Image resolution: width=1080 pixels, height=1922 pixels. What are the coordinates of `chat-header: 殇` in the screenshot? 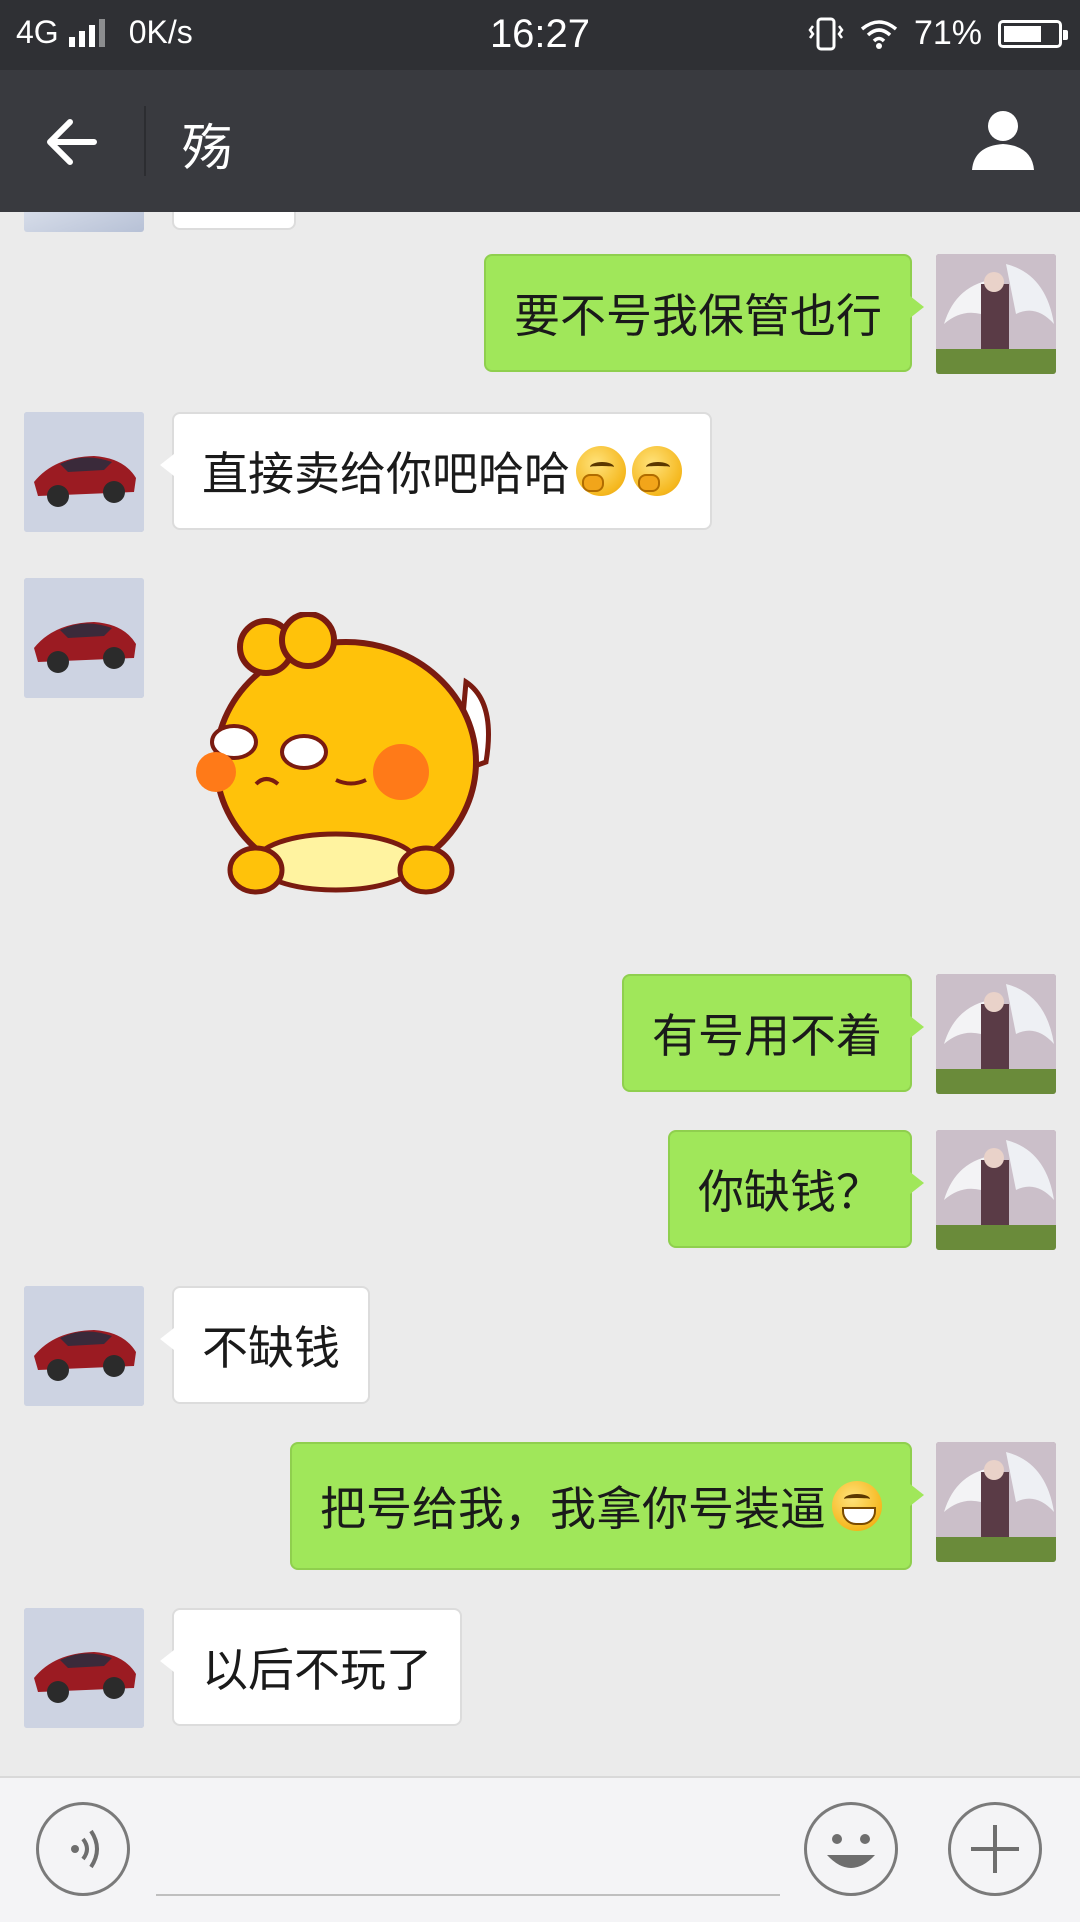 It's located at (540, 141).